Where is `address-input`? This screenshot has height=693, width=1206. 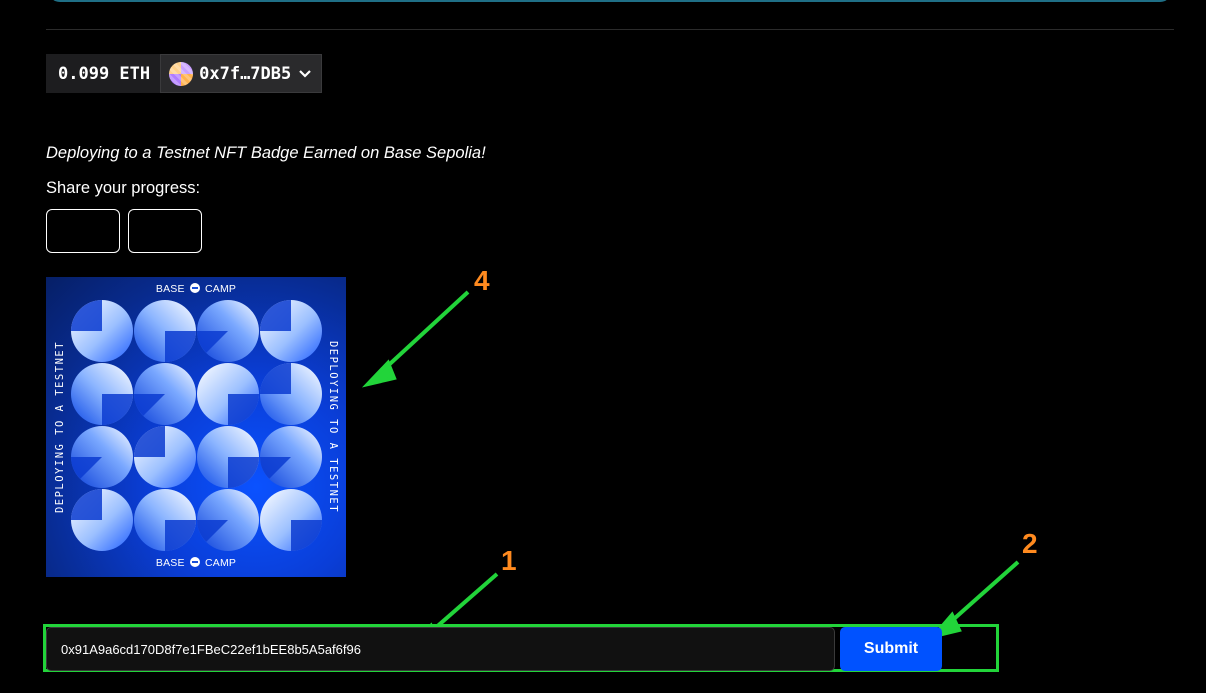
address-input is located at coordinates (440, 649).